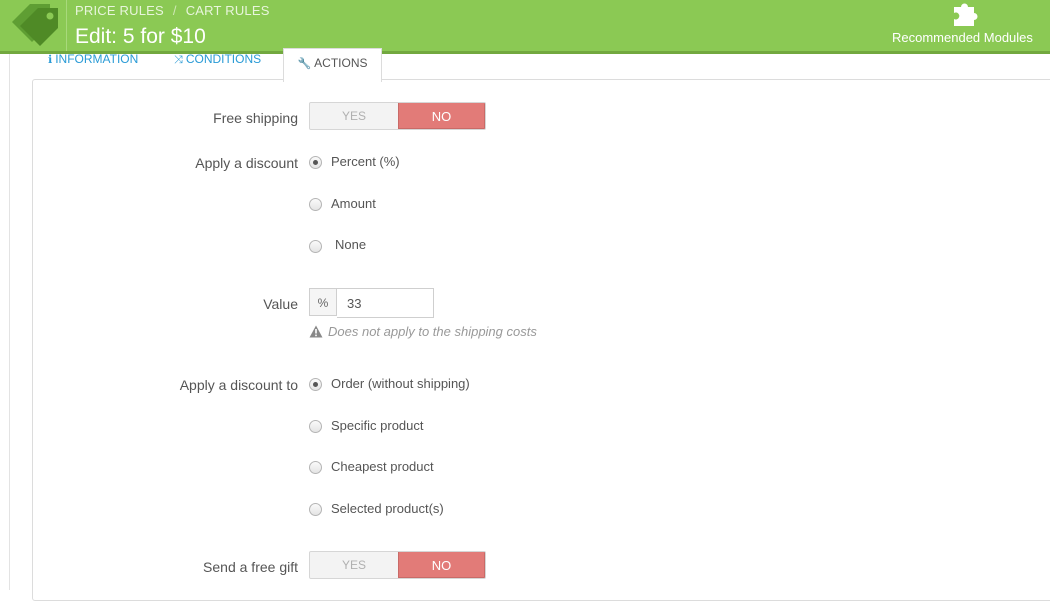  I want to click on apply-discount-to-label: Apply a discount to, so click(238, 385).